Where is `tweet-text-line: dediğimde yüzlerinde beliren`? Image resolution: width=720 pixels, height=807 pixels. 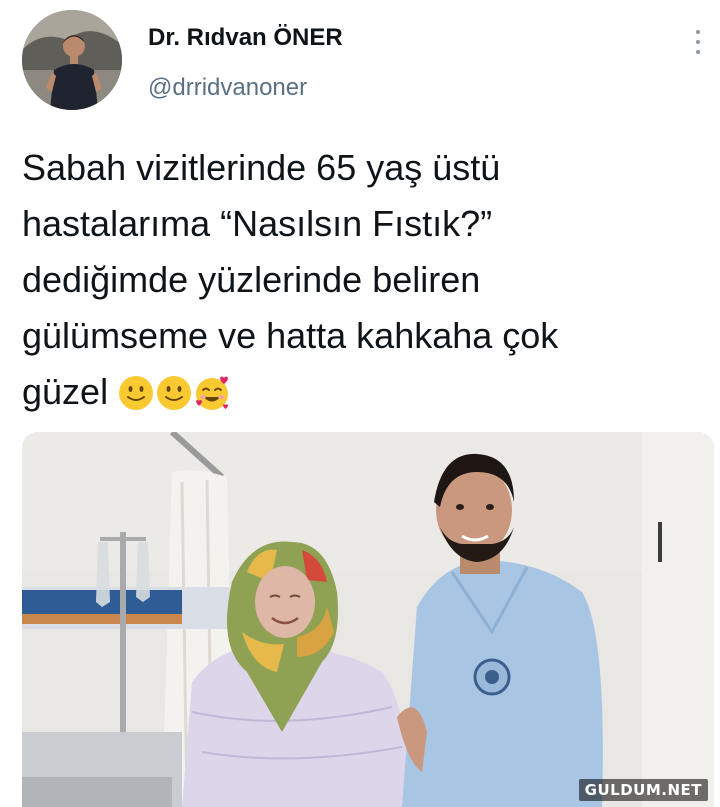 tweet-text-line: dediğimde yüzlerinde beliren is located at coordinates (251, 279).